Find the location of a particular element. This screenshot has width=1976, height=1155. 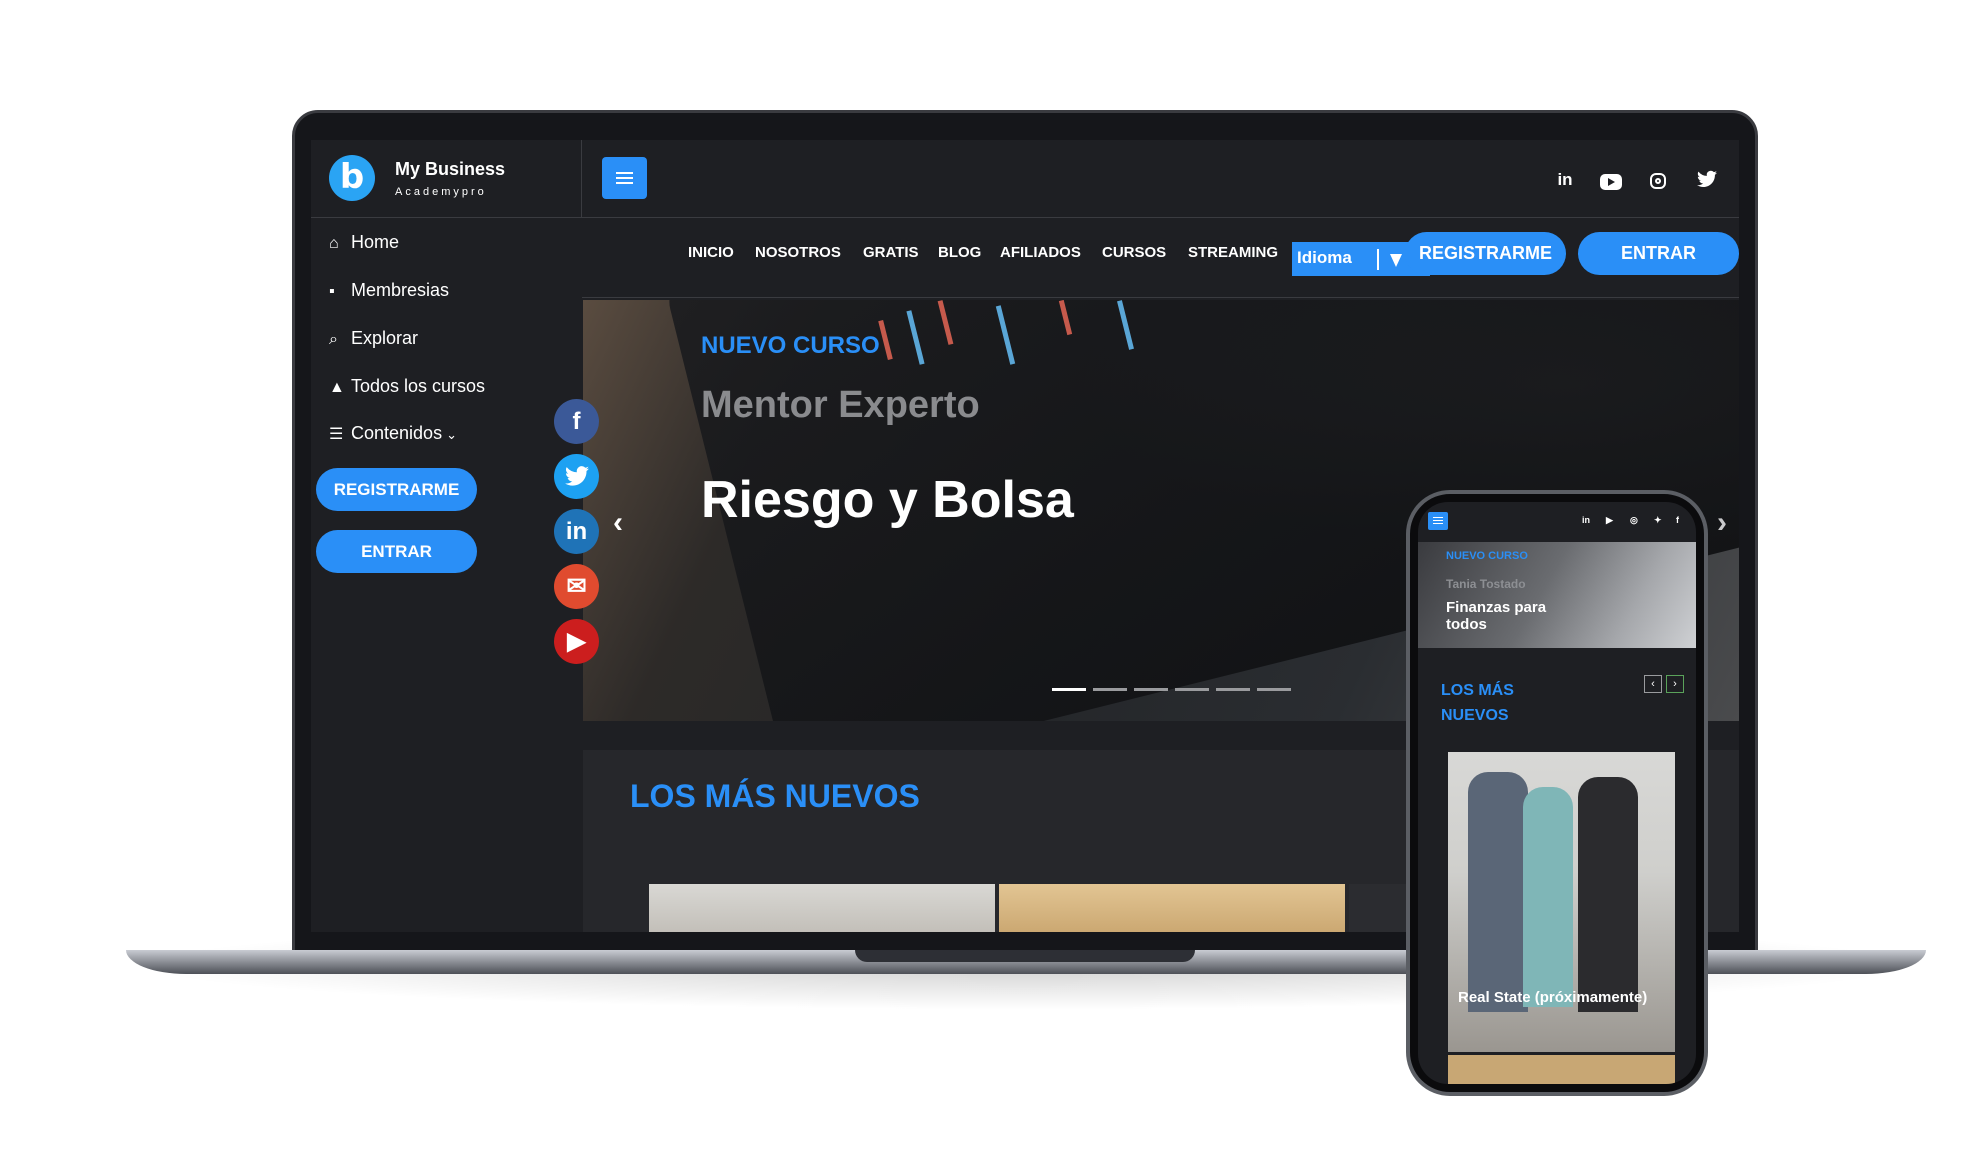

sidebar-item-home: ⌂ Home is located at coordinates (364, 242).